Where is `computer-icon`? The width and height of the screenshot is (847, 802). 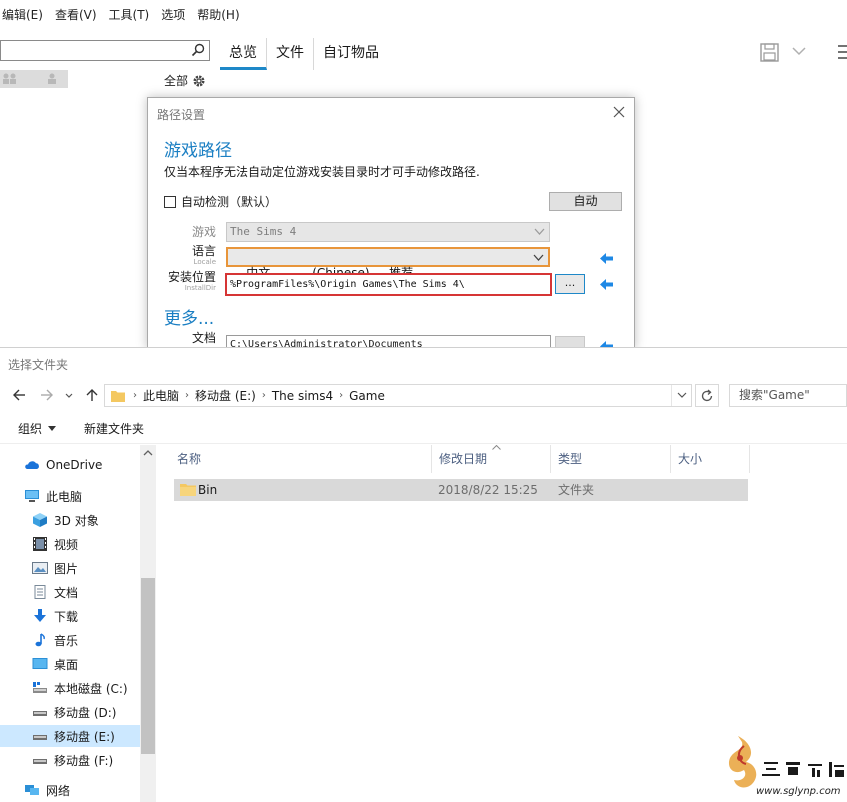 computer-icon is located at coordinates (32, 496).